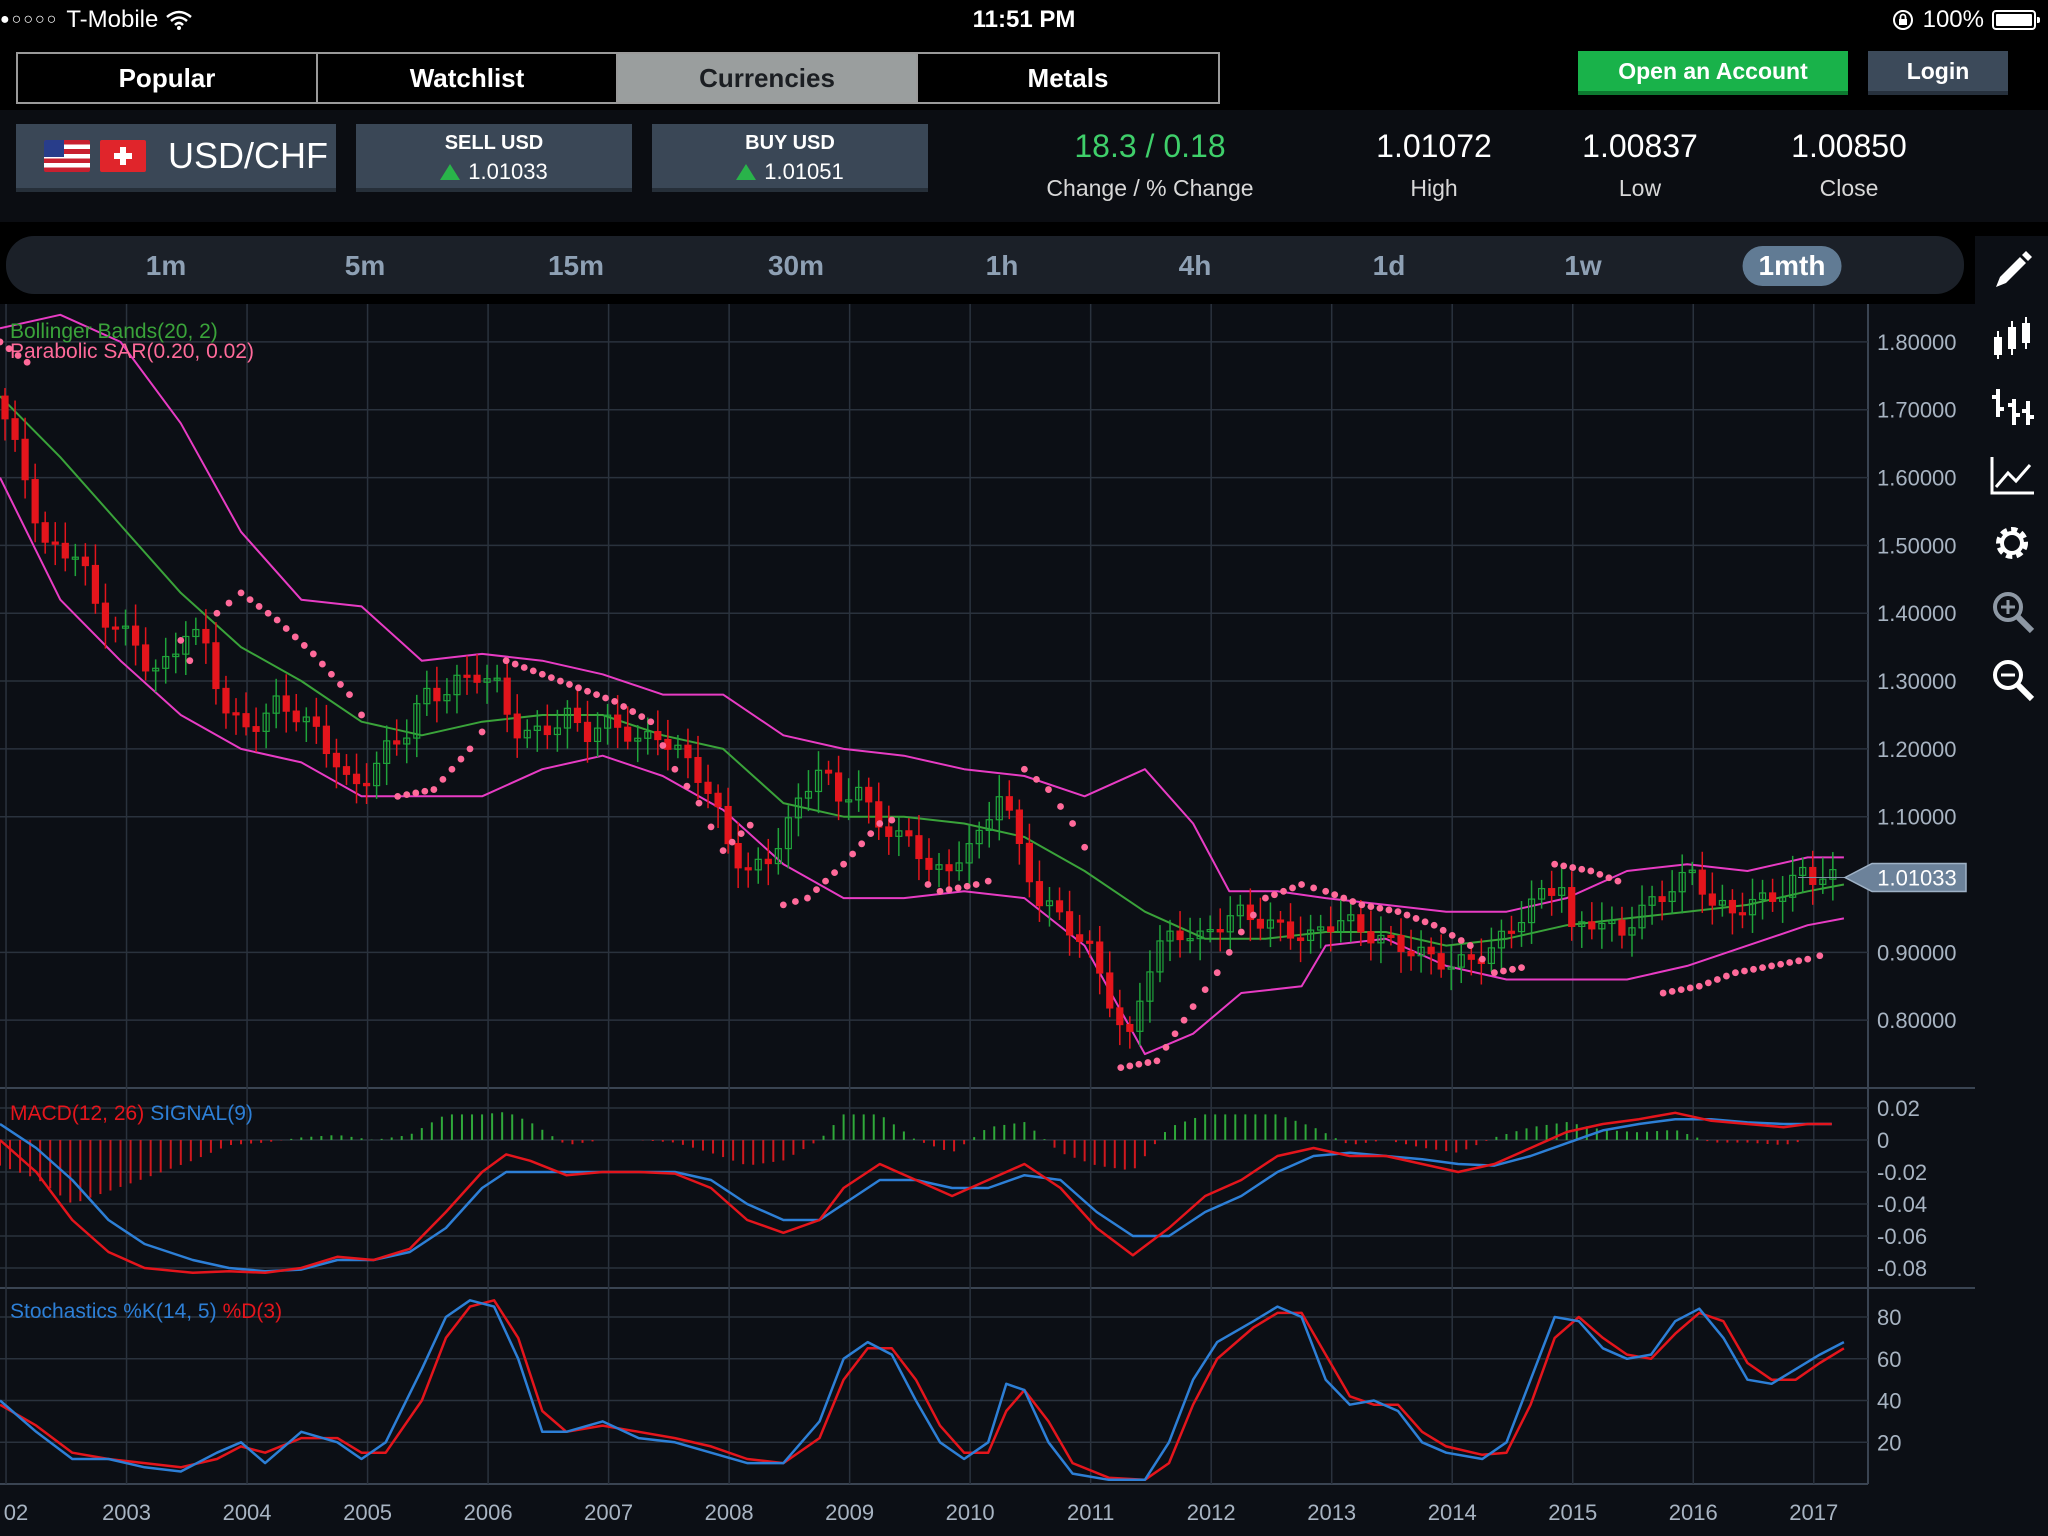  I want to click on x-tick-label: 2012, so click(1211, 1512).